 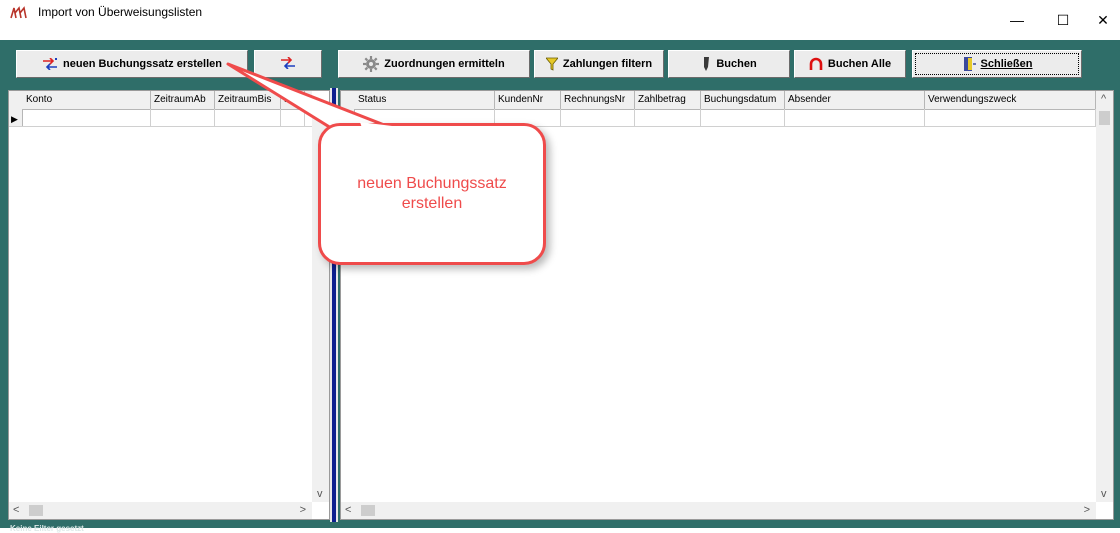 I want to click on callout-text: neuen Buchungssatz erstellen, so click(x=432, y=193).